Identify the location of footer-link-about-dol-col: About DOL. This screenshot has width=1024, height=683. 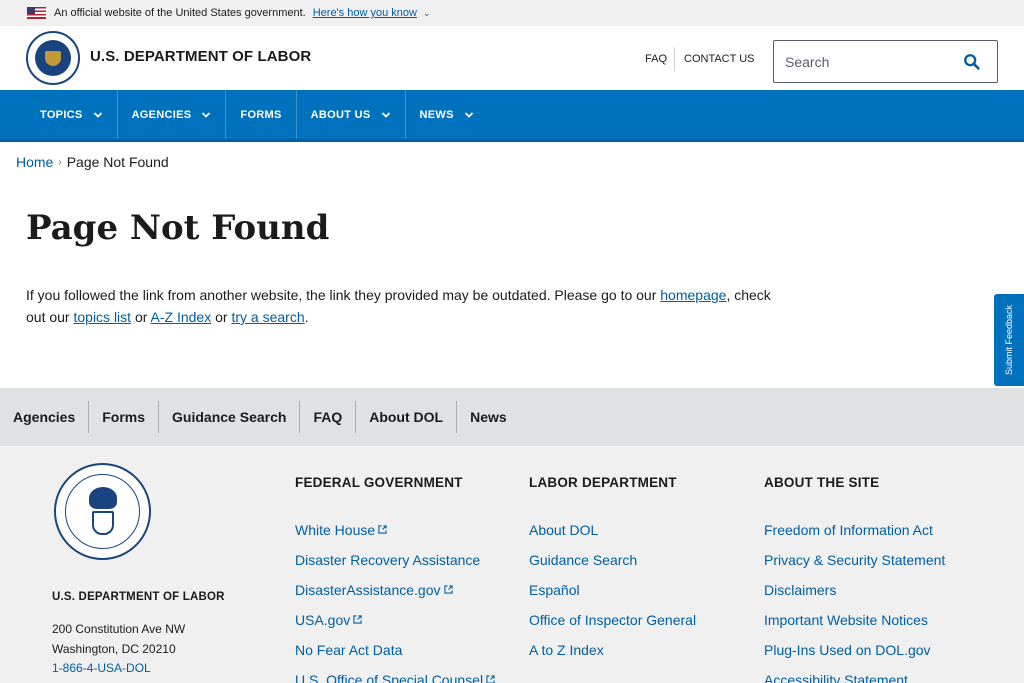
(563, 530).